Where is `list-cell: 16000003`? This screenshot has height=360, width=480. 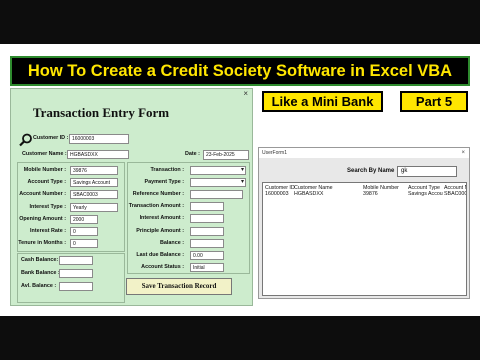 list-cell: 16000003 is located at coordinates (277, 194).